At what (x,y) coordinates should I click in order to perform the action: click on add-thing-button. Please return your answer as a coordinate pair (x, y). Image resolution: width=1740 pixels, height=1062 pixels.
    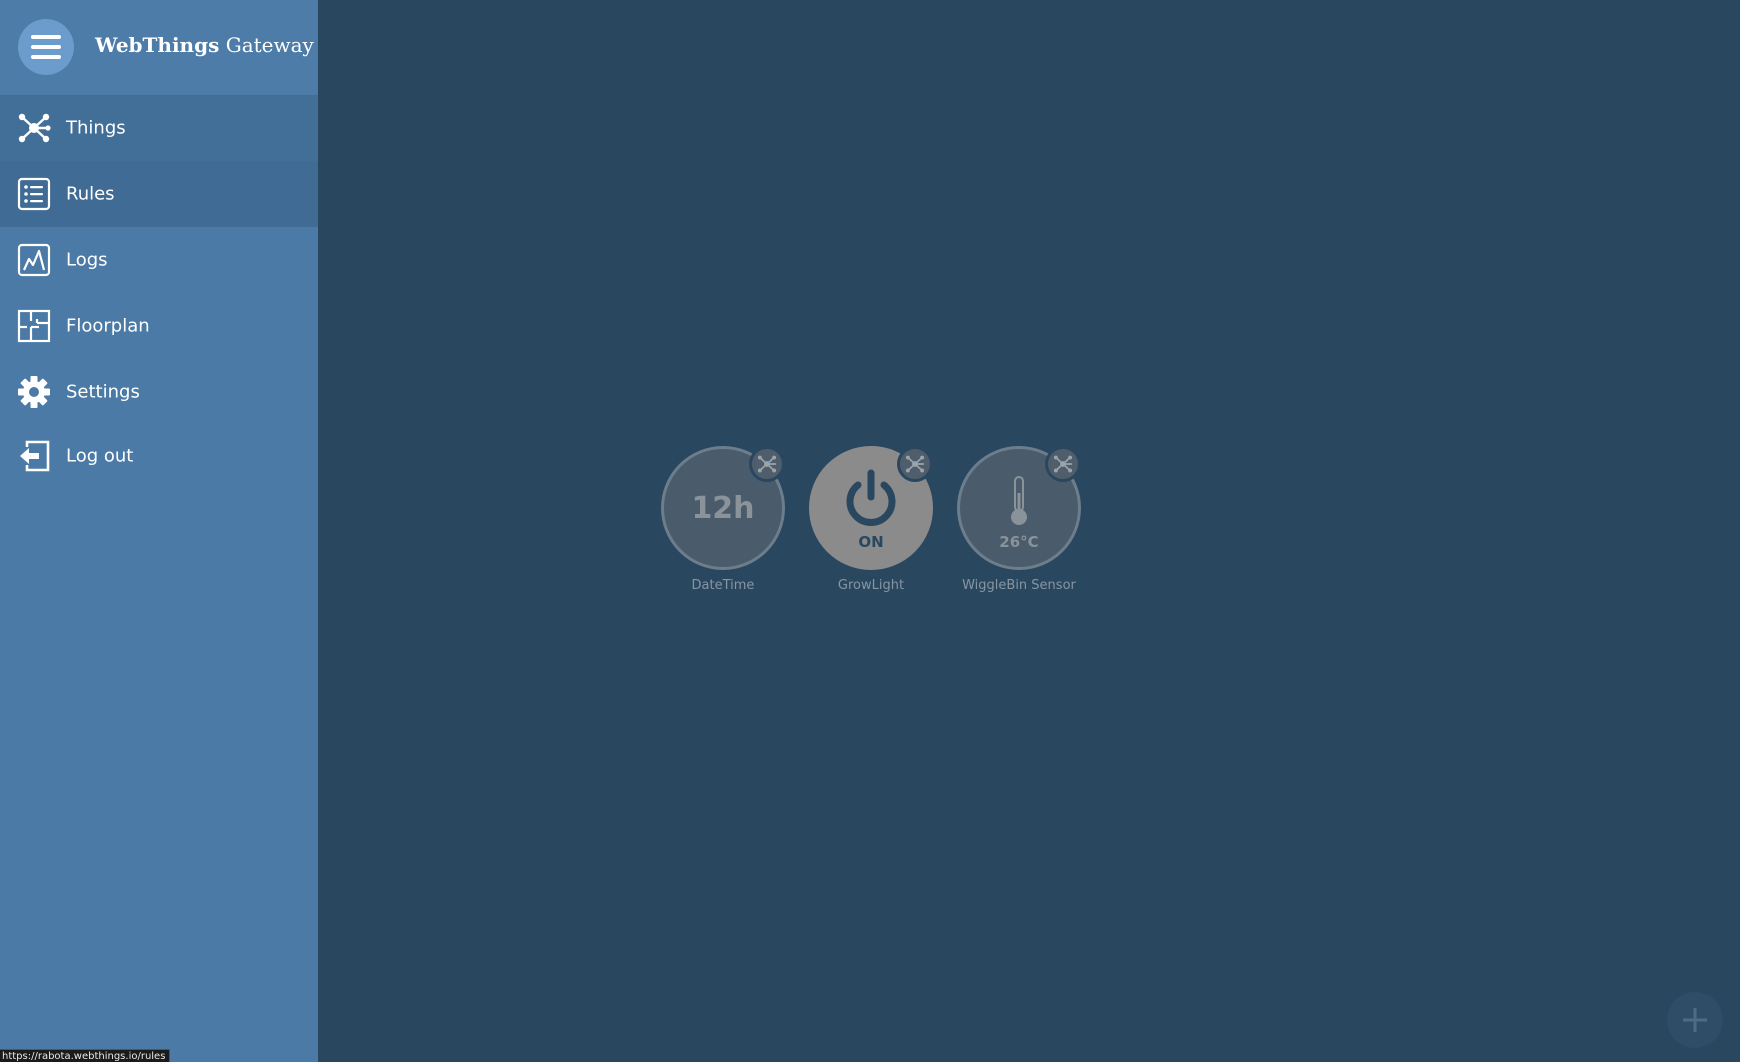
    Looking at the image, I should click on (1695, 1020).